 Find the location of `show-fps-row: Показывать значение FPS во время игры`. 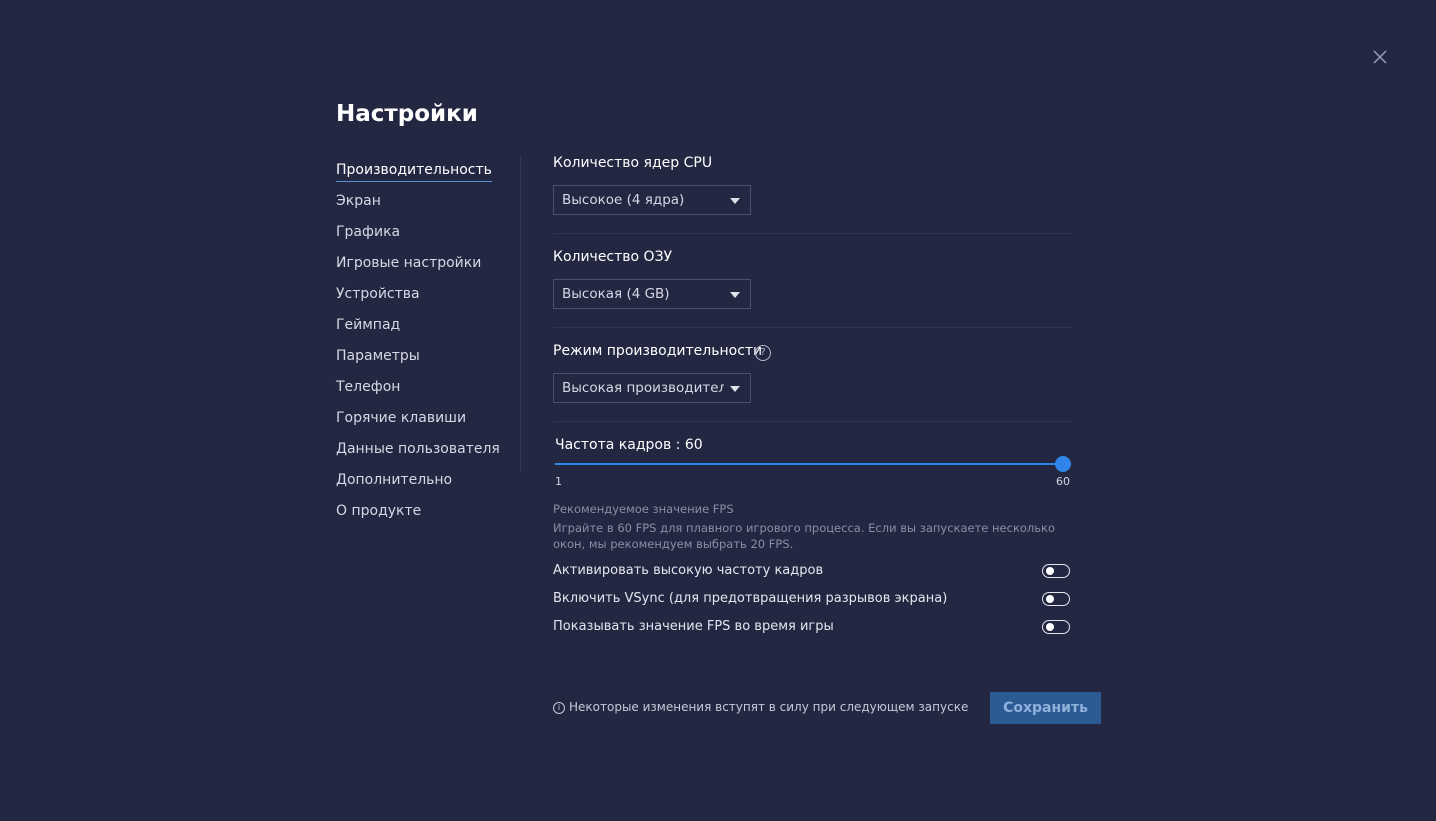

show-fps-row: Показывать значение FPS во время игры is located at coordinates (811, 628).